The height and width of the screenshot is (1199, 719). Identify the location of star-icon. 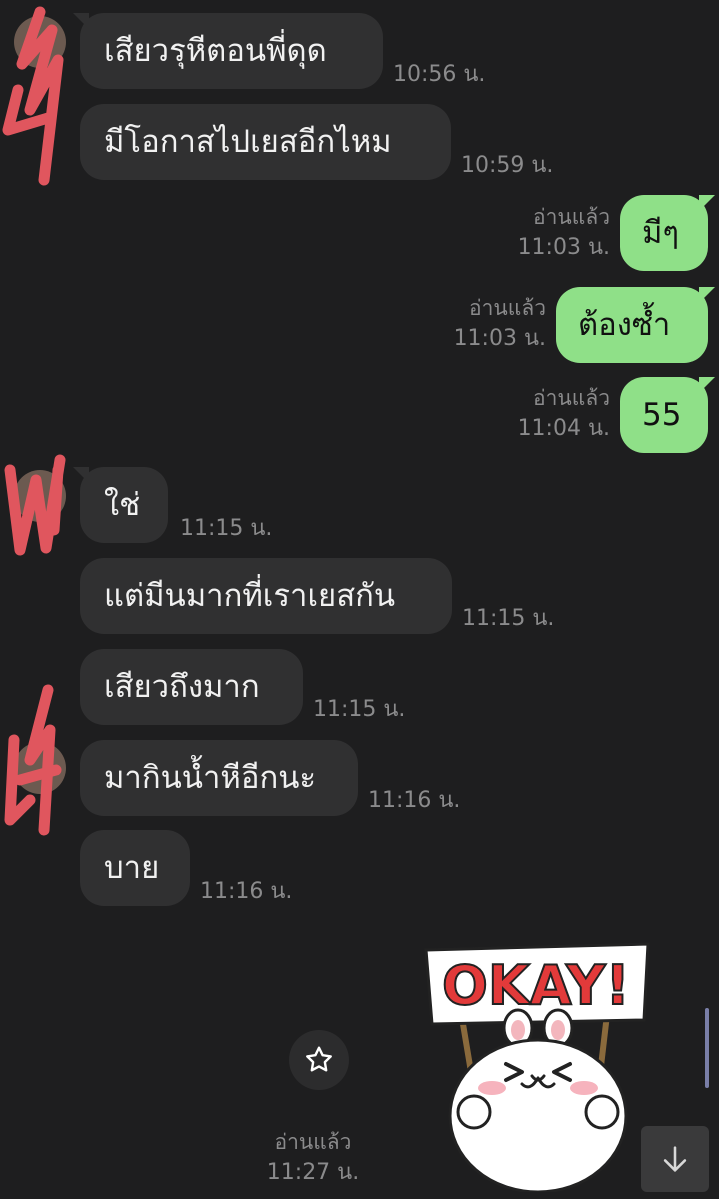
(319, 1059).